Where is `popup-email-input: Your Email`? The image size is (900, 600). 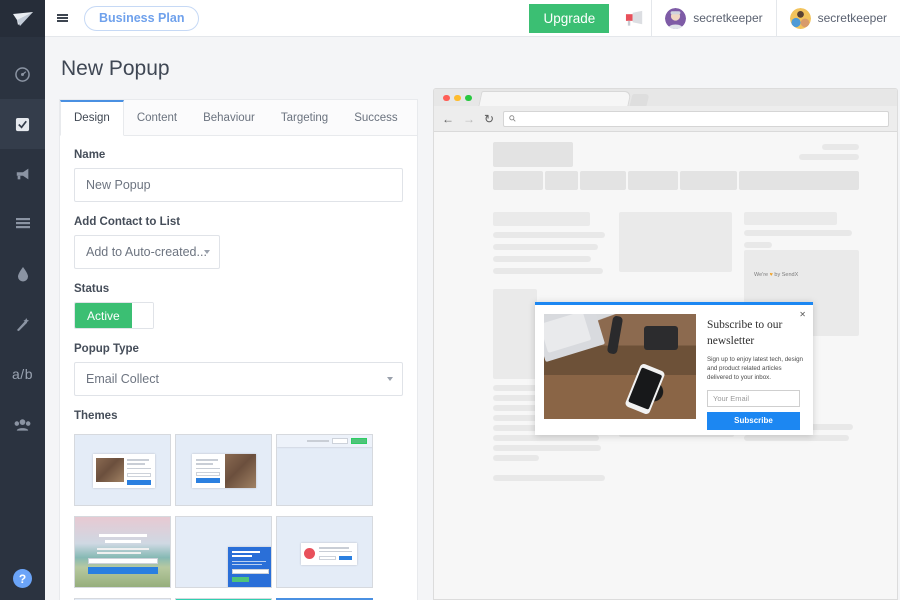 popup-email-input: Your Email is located at coordinates (753, 398).